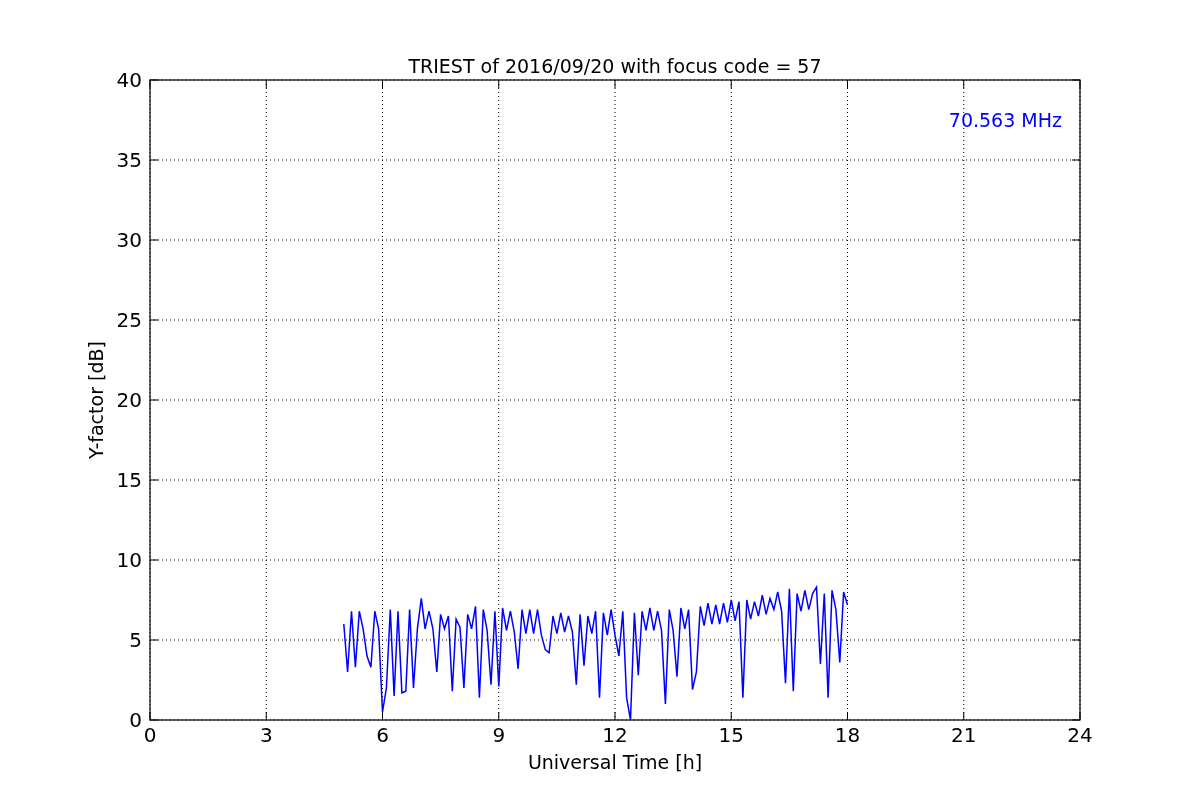 Image resolution: width=1200 pixels, height=800 pixels. What do you see at coordinates (964, 735) in the screenshot?
I see `x-tick-label: 21` at bounding box center [964, 735].